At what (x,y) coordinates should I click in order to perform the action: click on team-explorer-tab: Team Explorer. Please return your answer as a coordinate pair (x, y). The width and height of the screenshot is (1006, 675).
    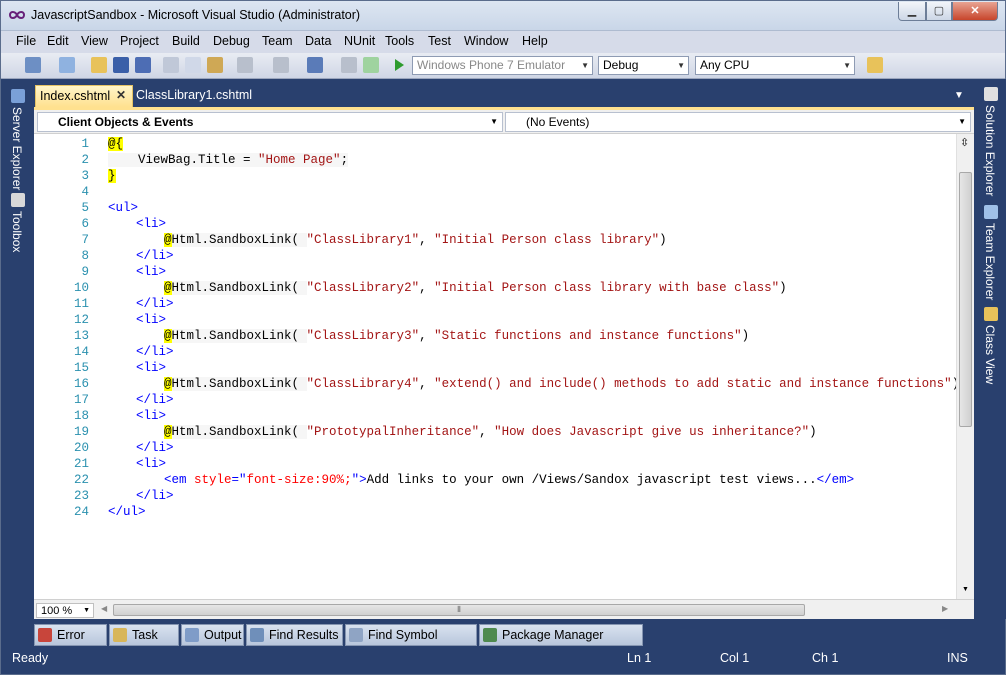
    Looking at the image, I should click on (990, 261).